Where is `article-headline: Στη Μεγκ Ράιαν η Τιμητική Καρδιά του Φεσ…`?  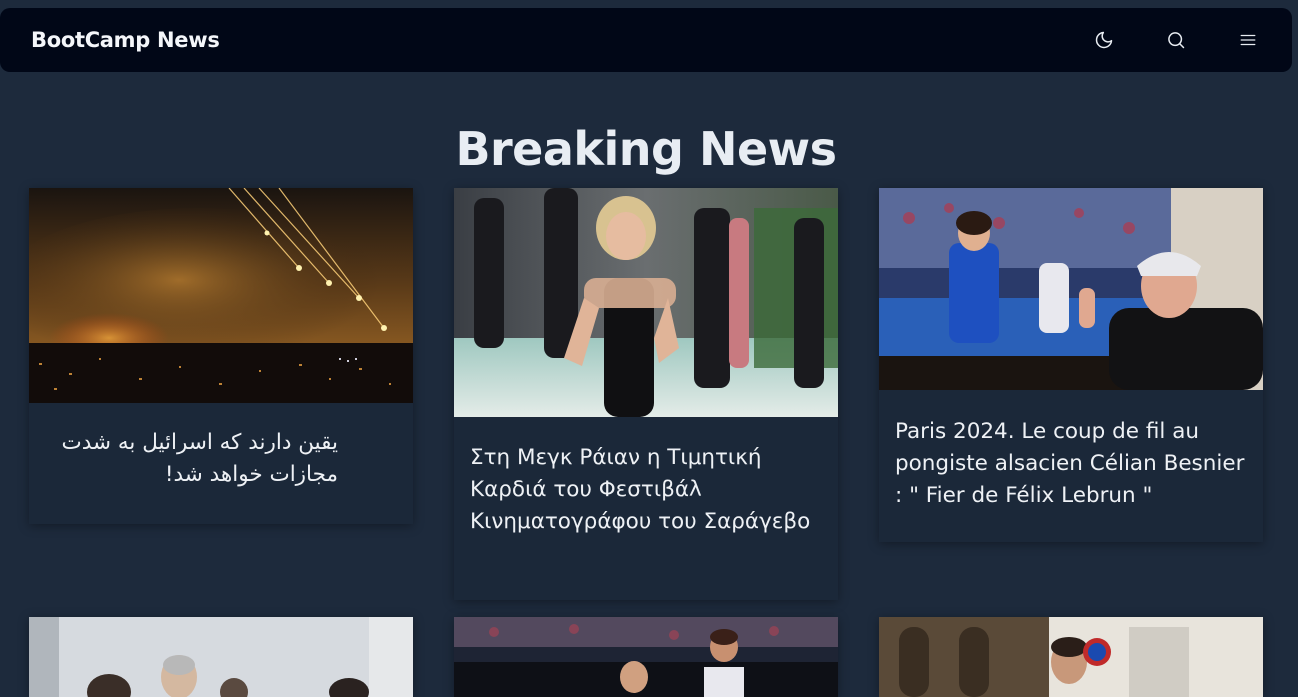 article-headline: Στη Μεγκ Ράιαν η Τιμητική Καρδιά του Φεσ… is located at coordinates (646, 490).